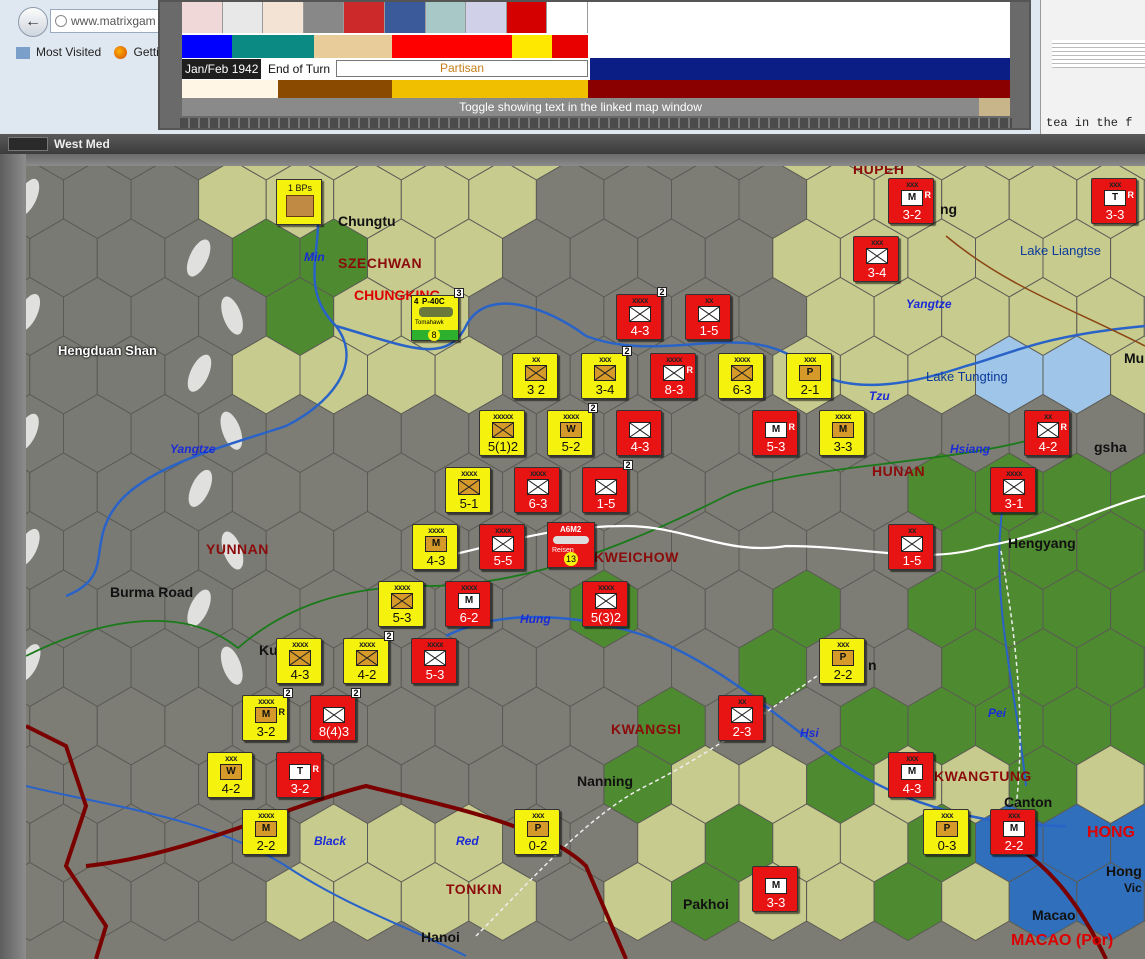 The width and height of the screenshot is (1145, 959). Describe the element at coordinates (605, 604) in the screenshot. I see `unit-counter: xxxx 5(3)2` at that location.